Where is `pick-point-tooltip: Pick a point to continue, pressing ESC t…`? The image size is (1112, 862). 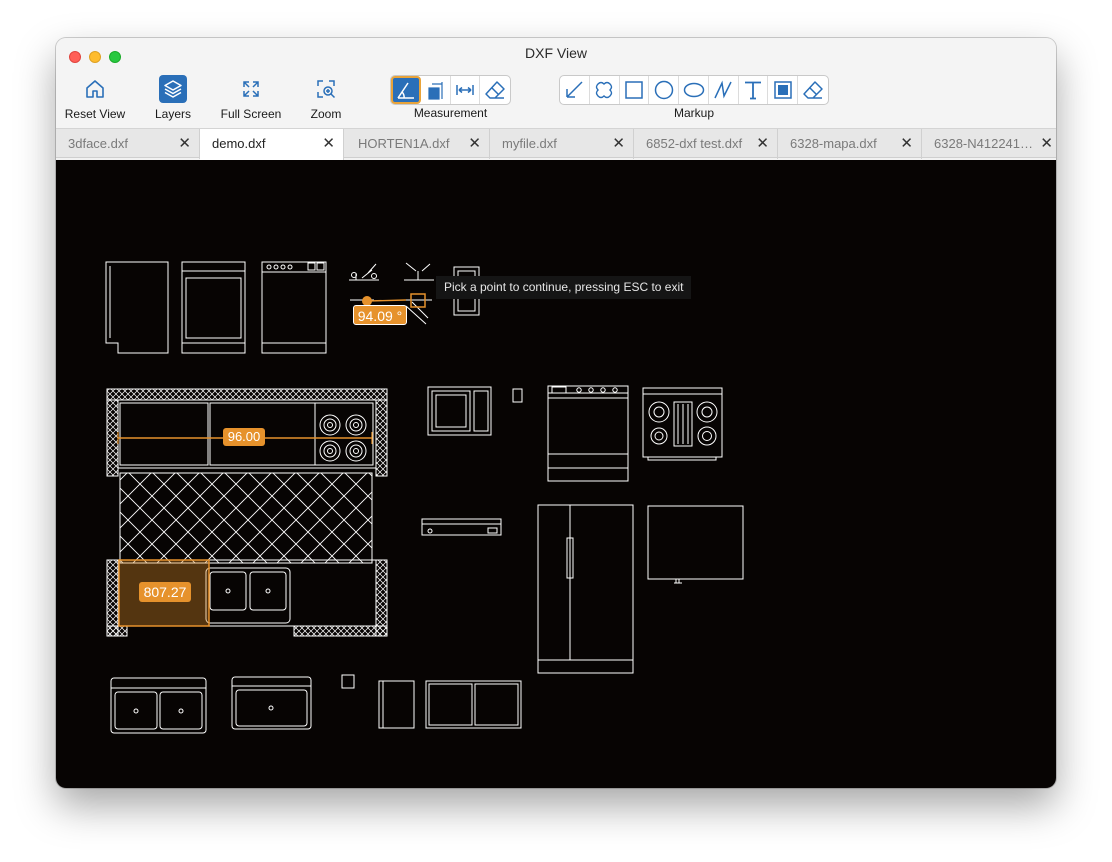
pick-point-tooltip: Pick a point to continue, pressing ESC t… is located at coordinates (564, 287).